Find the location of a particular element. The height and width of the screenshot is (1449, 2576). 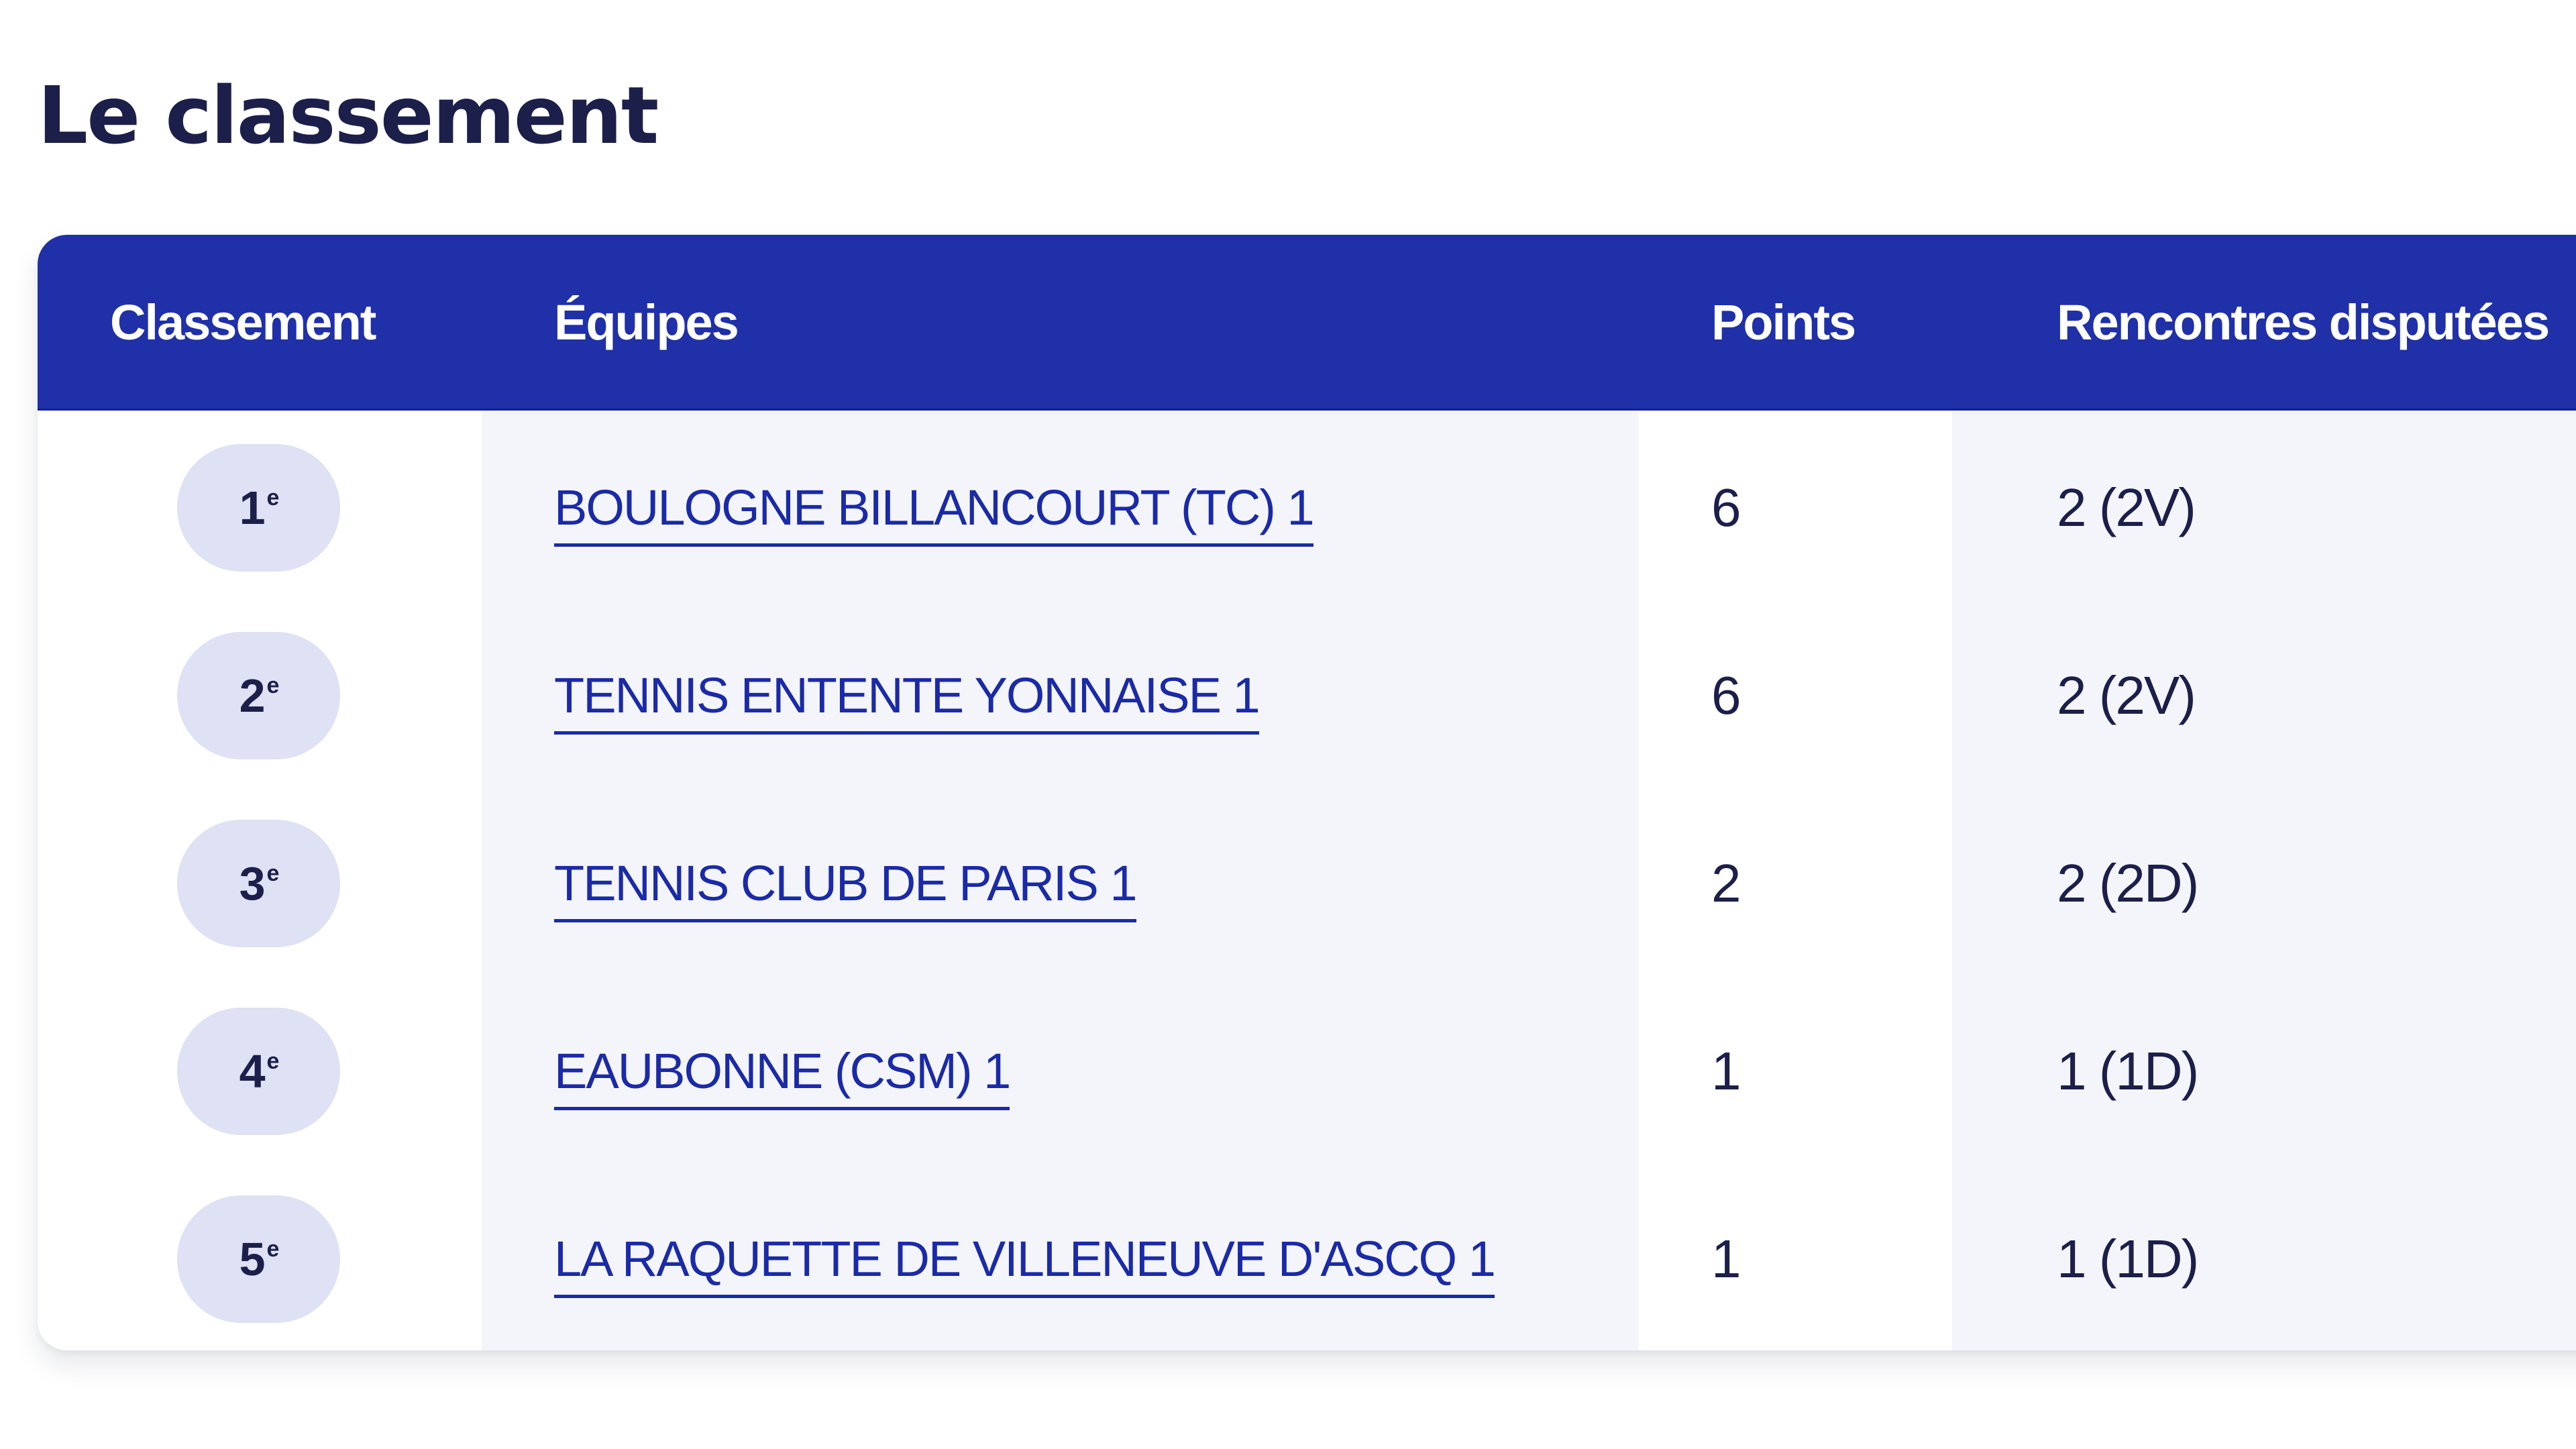

header-team: Équipes is located at coordinates (646, 322).